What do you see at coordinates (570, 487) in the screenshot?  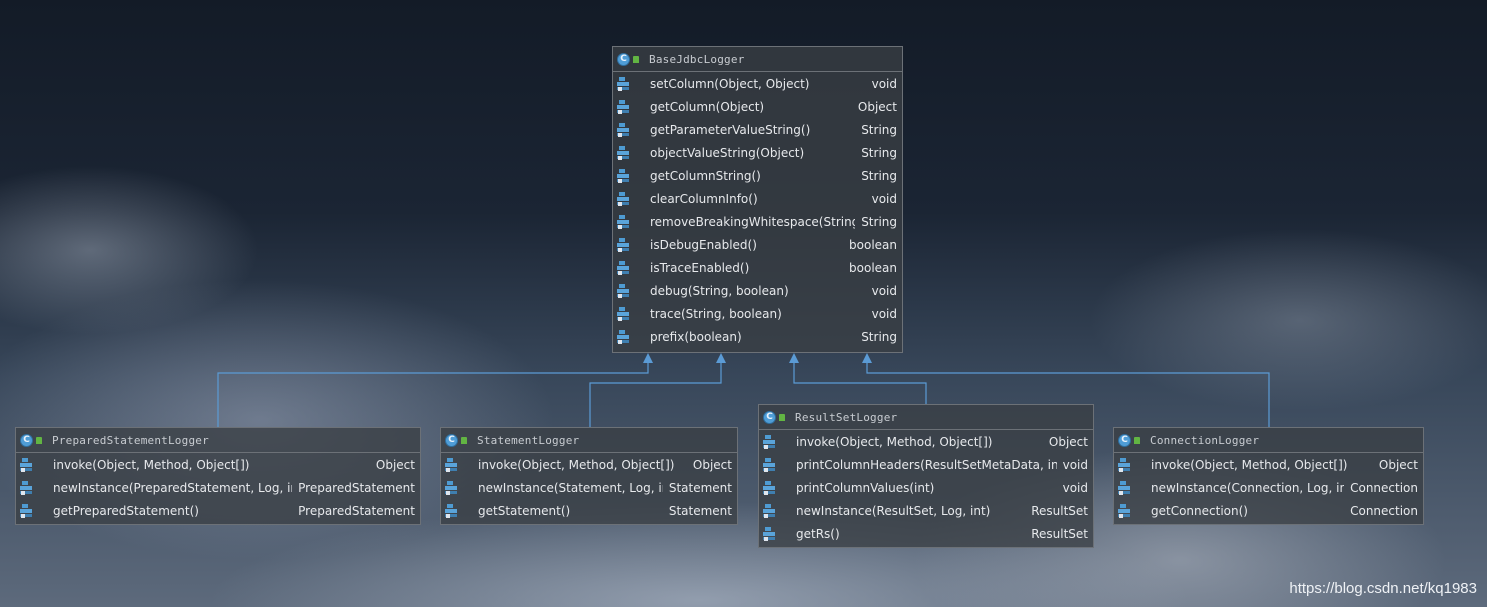 I see `method-signature: newInstance(Statement, Log, int)` at bounding box center [570, 487].